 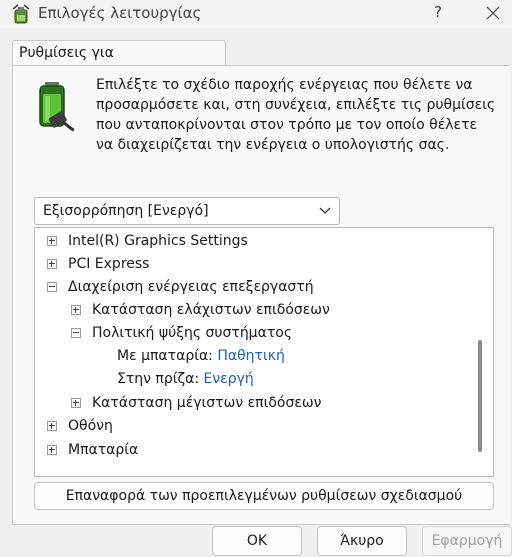 I want to click on tree-item-label: Διαχείριση ενέργειας επεξεργαστή, so click(x=191, y=287).